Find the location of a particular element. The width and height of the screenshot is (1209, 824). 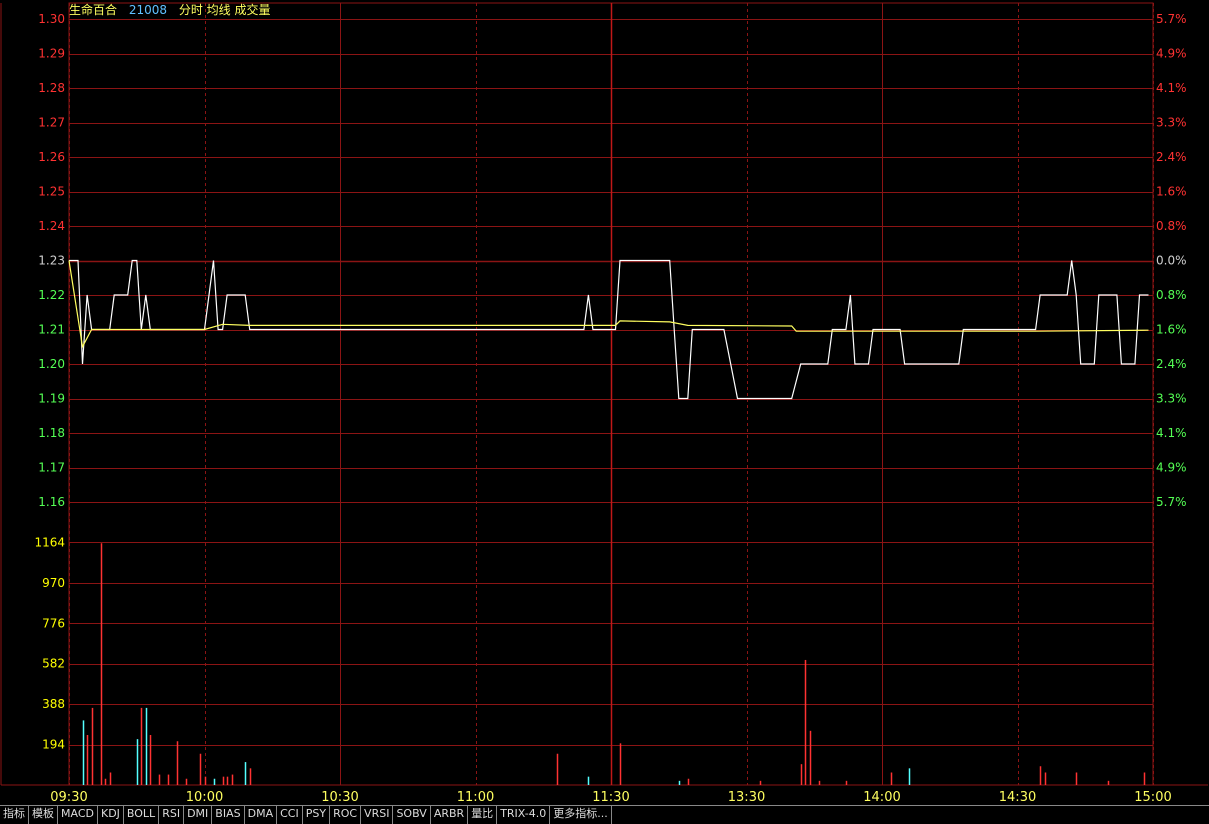

stock-code: 21008 is located at coordinates (148, 10).